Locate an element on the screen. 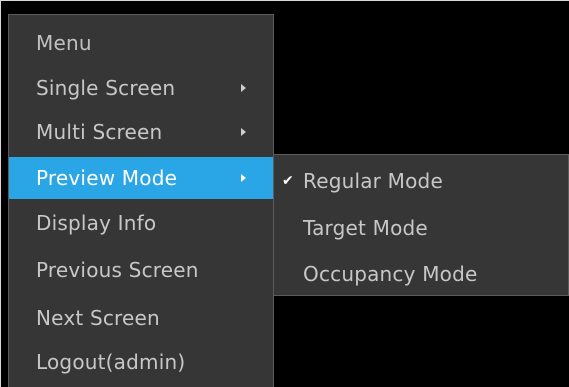 The image size is (569, 387). submenu-item-target-mode: Target Mode is located at coordinates (421, 228).